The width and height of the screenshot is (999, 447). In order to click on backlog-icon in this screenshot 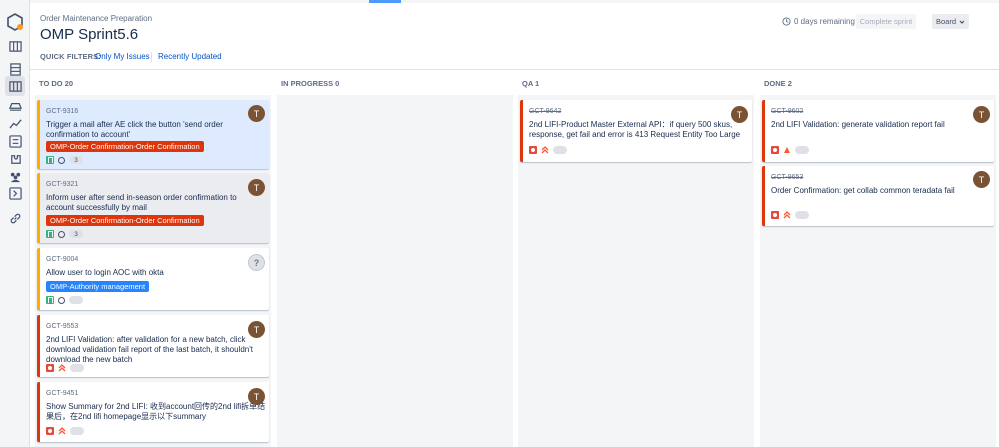, I will do `click(15, 46)`.